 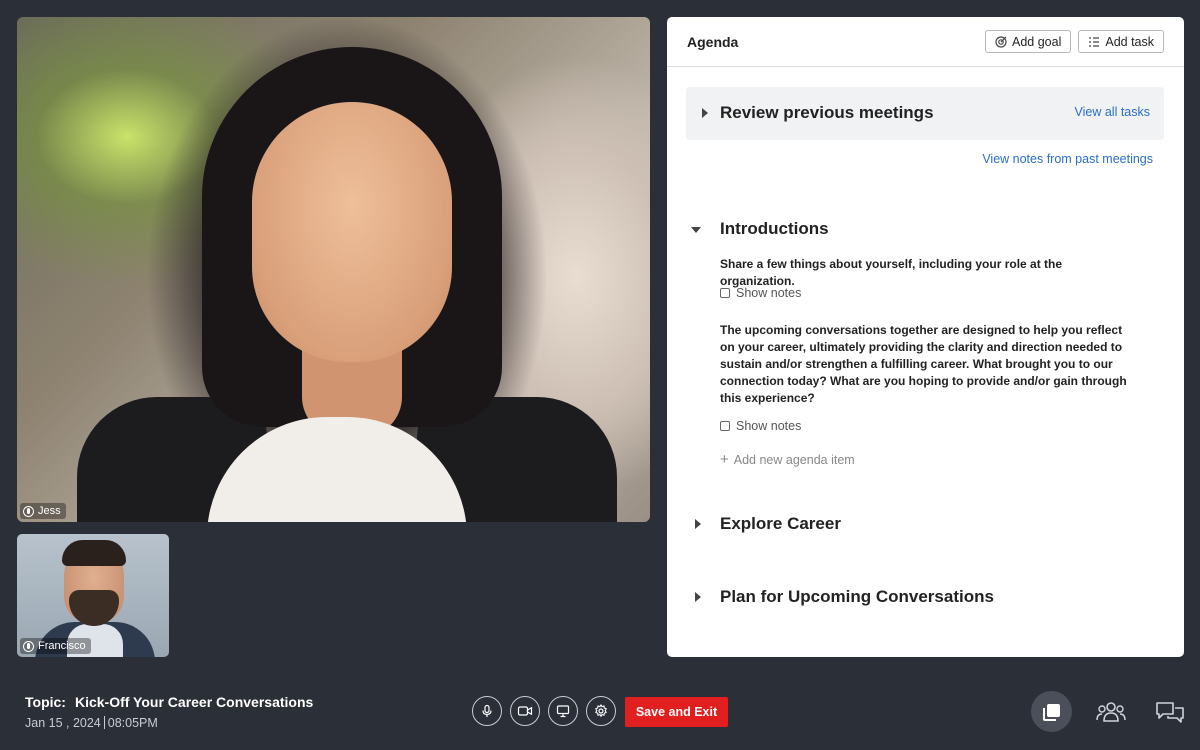 What do you see at coordinates (827, 112) in the screenshot?
I see `review-section-title: Review previous meetings` at bounding box center [827, 112].